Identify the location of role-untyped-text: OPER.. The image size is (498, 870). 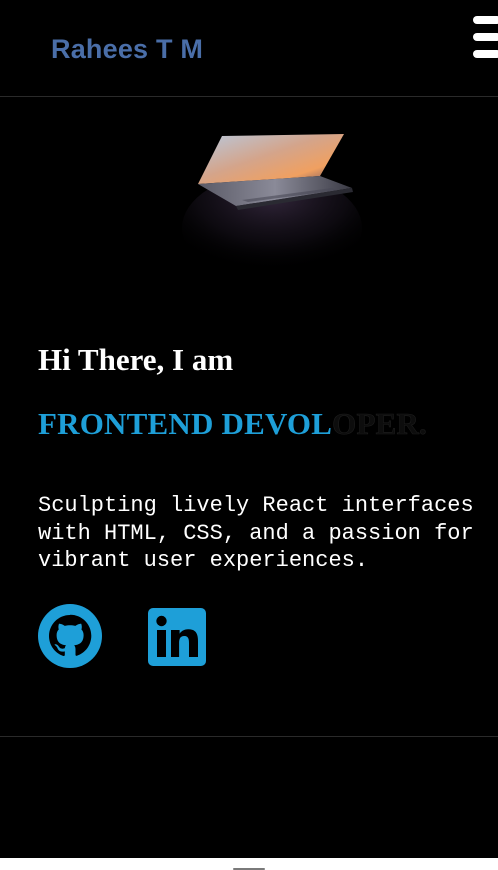
(379, 424).